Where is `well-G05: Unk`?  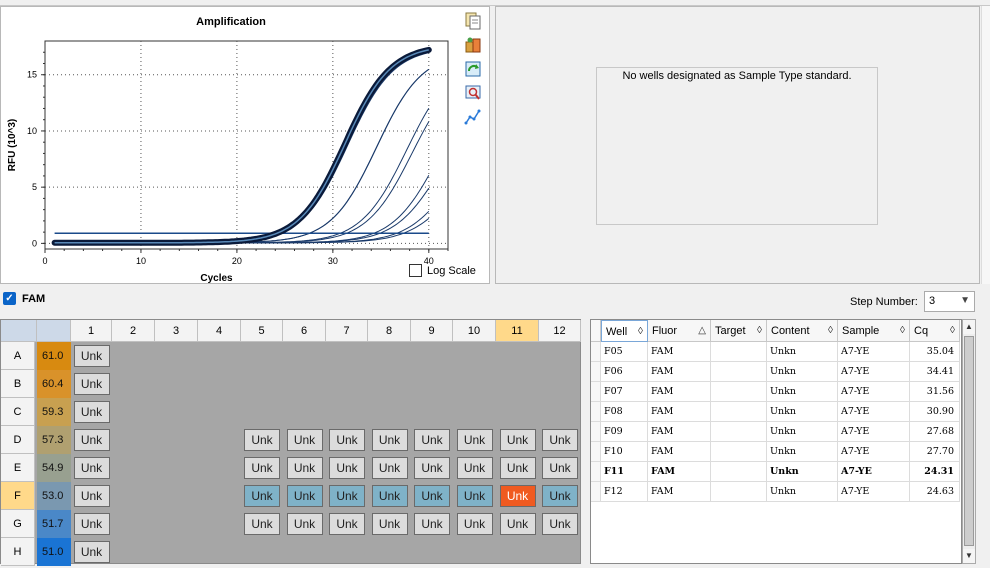
well-G05: Unk is located at coordinates (262, 524).